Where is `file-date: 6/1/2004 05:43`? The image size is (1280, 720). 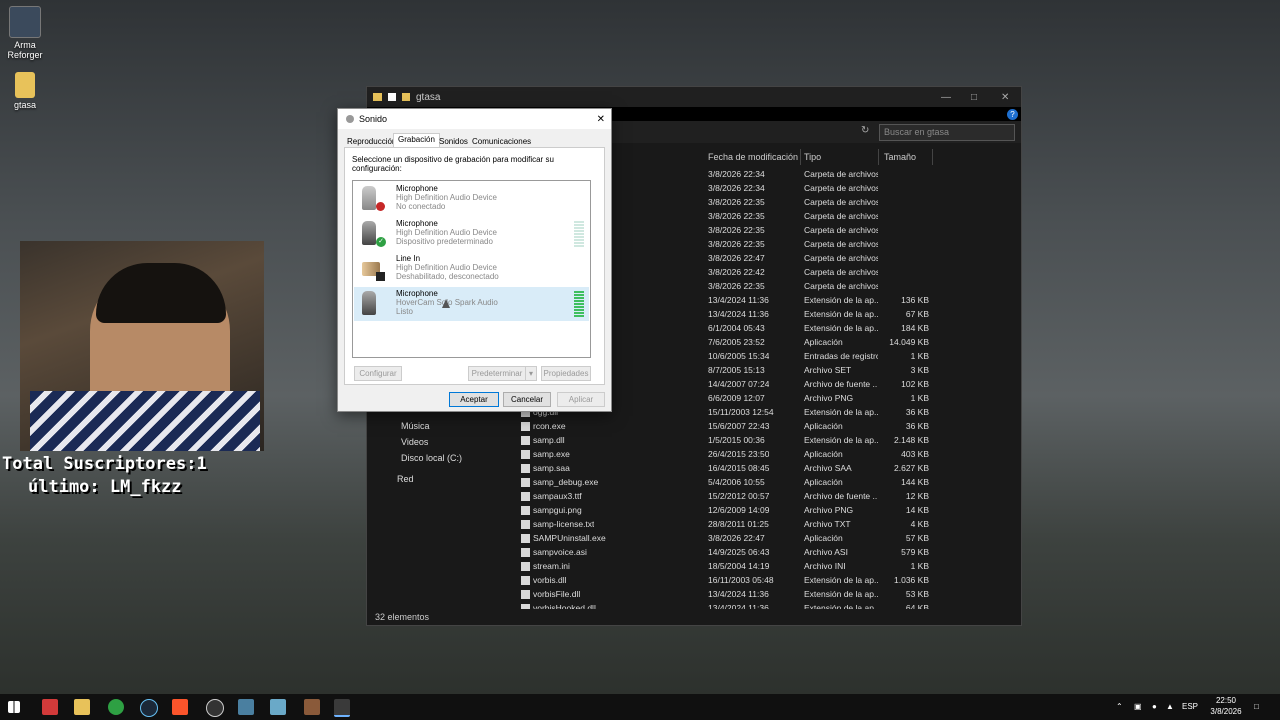 file-date: 6/1/2004 05:43 is located at coordinates (736, 328).